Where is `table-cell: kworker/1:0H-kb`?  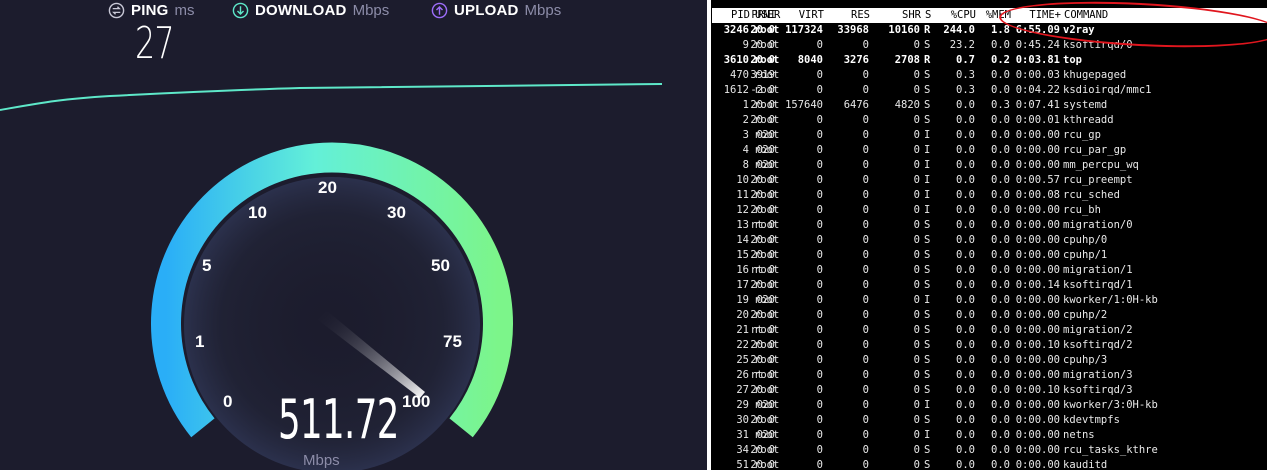 table-cell: kworker/1:0H-kb is located at coordinates (1110, 300).